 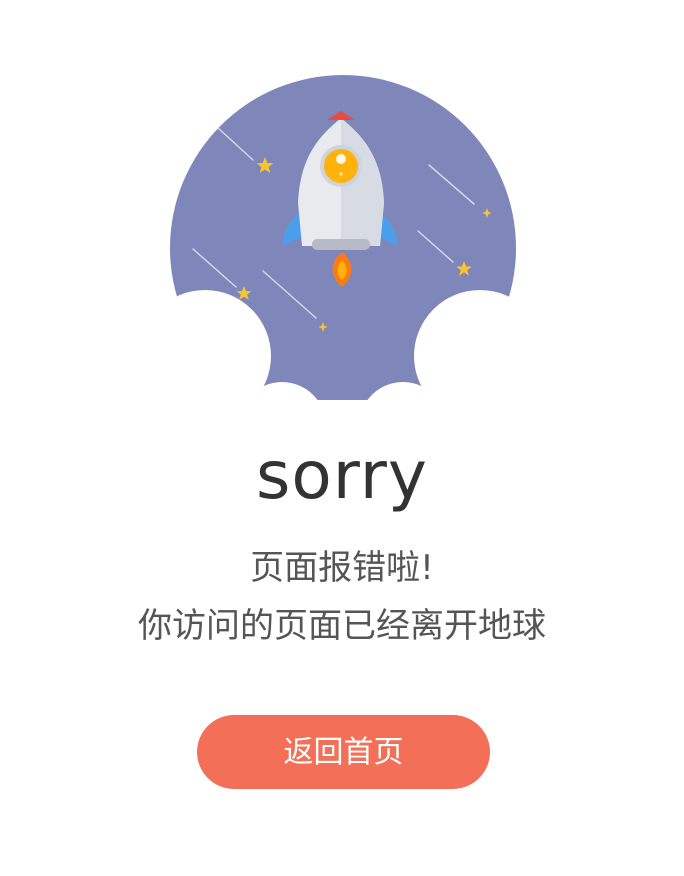 I want to click on error-message-line2: 你访问的页面已经离开地球, so click(x=342, y=626).